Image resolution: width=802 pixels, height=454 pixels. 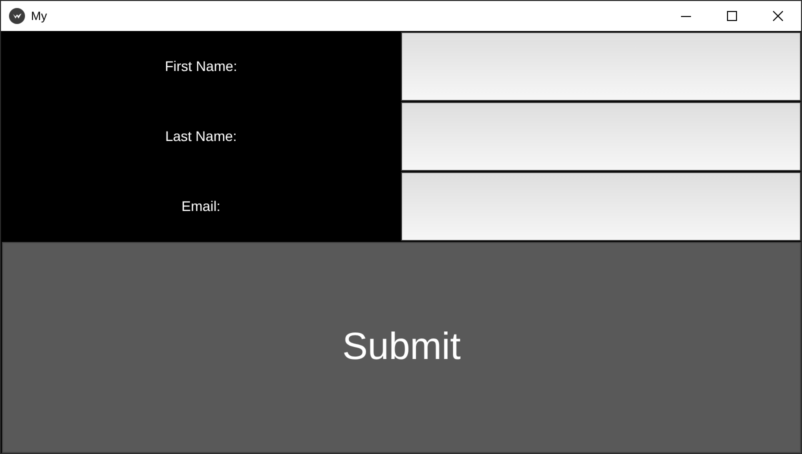 What do you see at coordinates (778, 16) in the screenshot?
I see `close-icon` at bounding box center [778, 16].